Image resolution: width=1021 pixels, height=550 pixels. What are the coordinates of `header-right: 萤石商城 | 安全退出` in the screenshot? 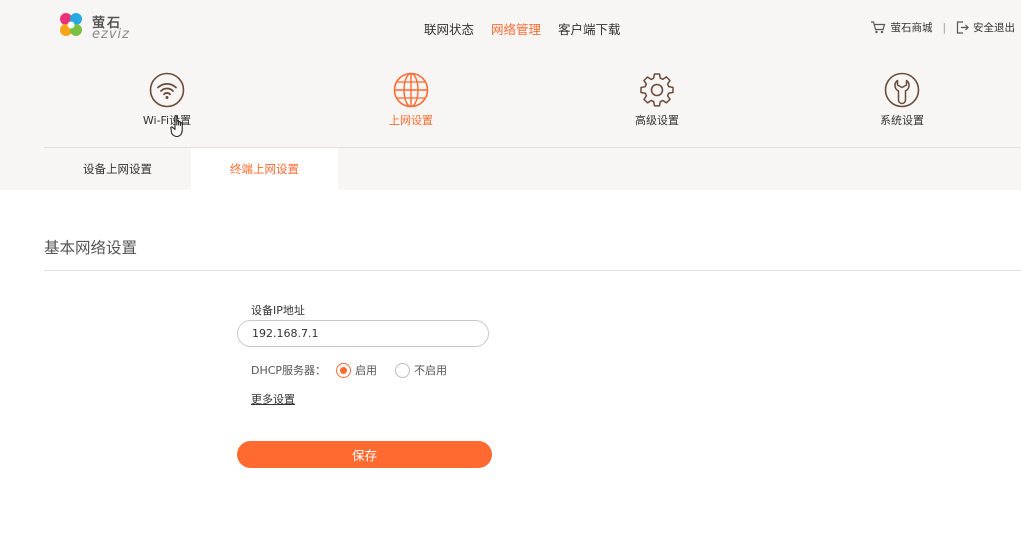 It's located at (942, 27).